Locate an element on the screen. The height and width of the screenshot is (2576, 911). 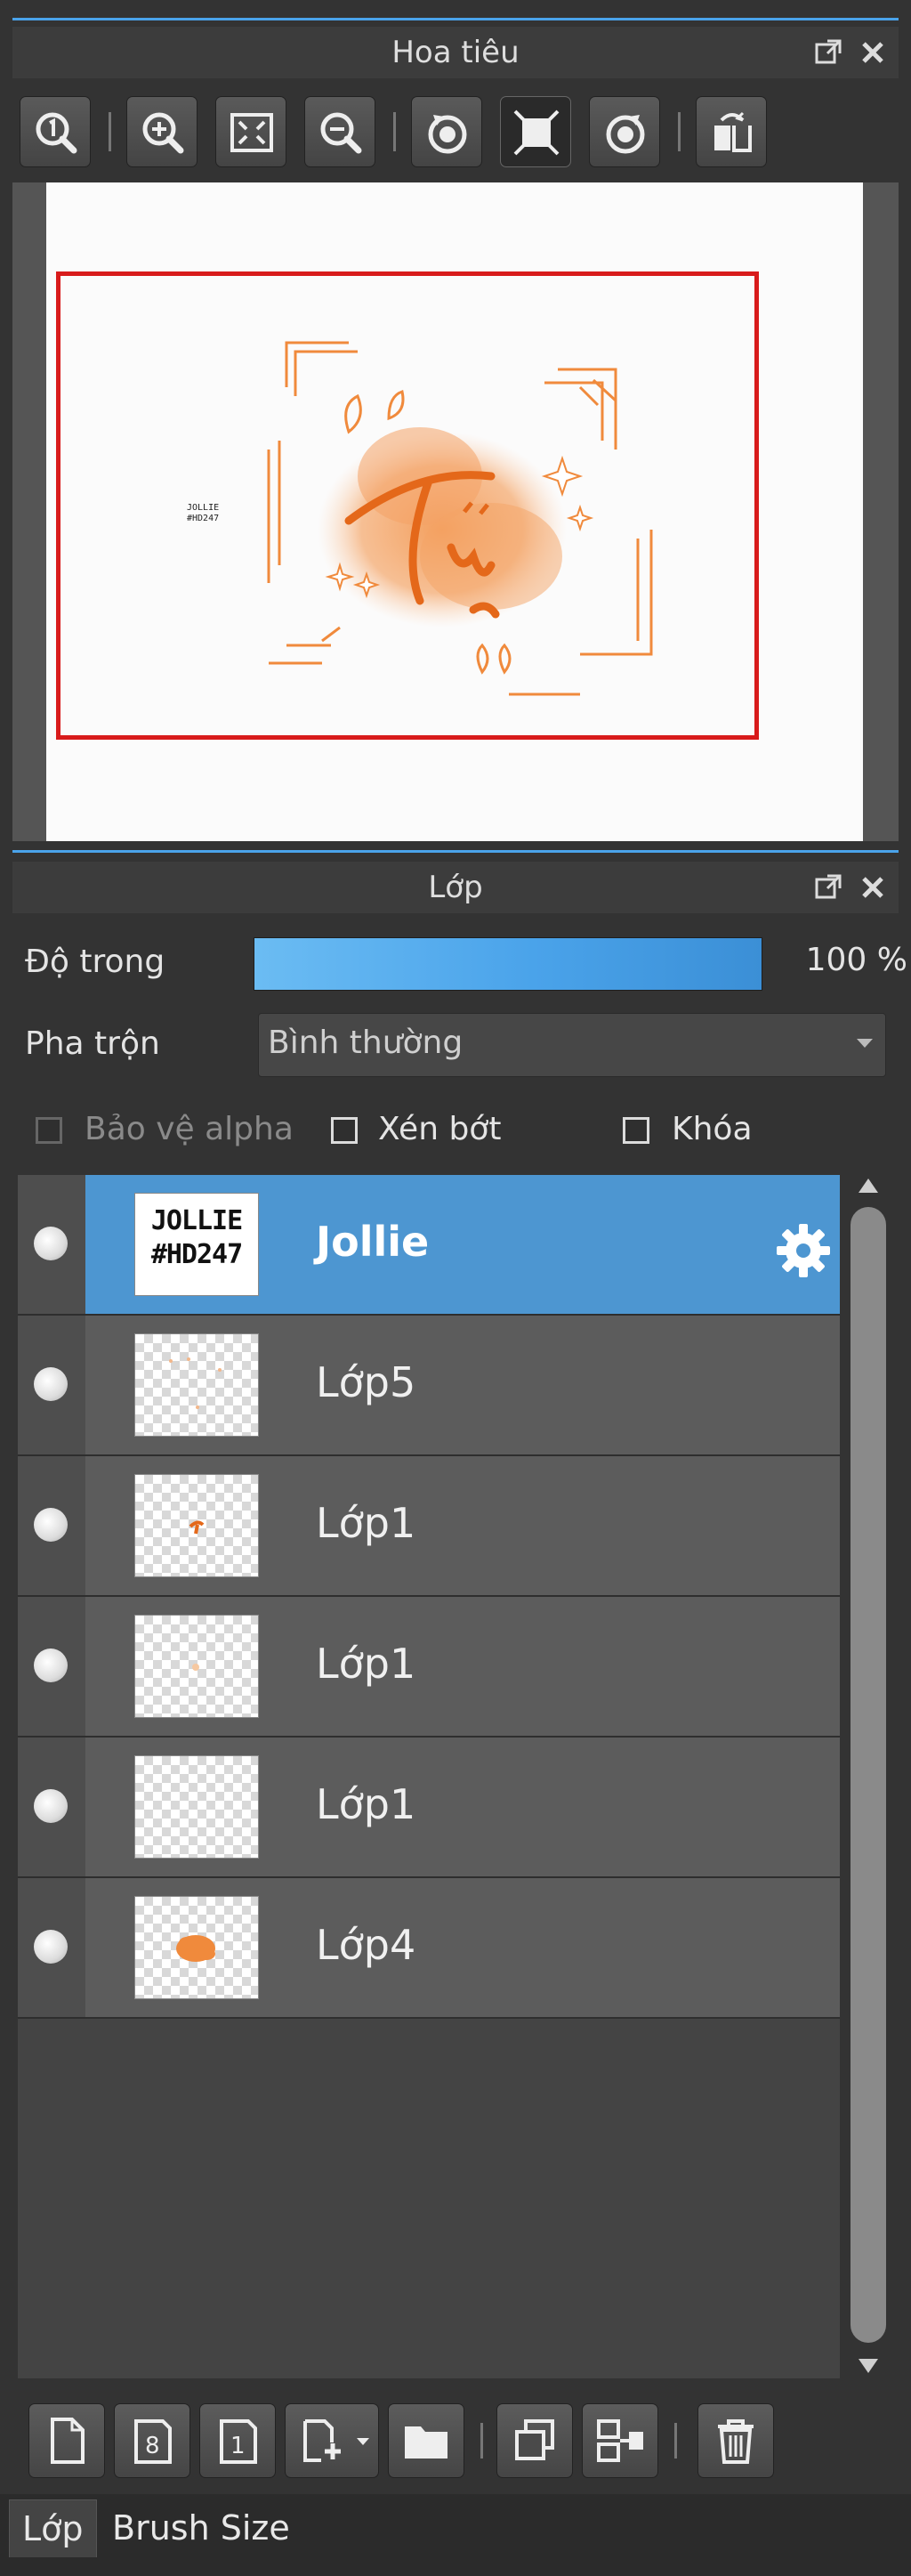
reset-view-icon is located at coordinates (536, 132).